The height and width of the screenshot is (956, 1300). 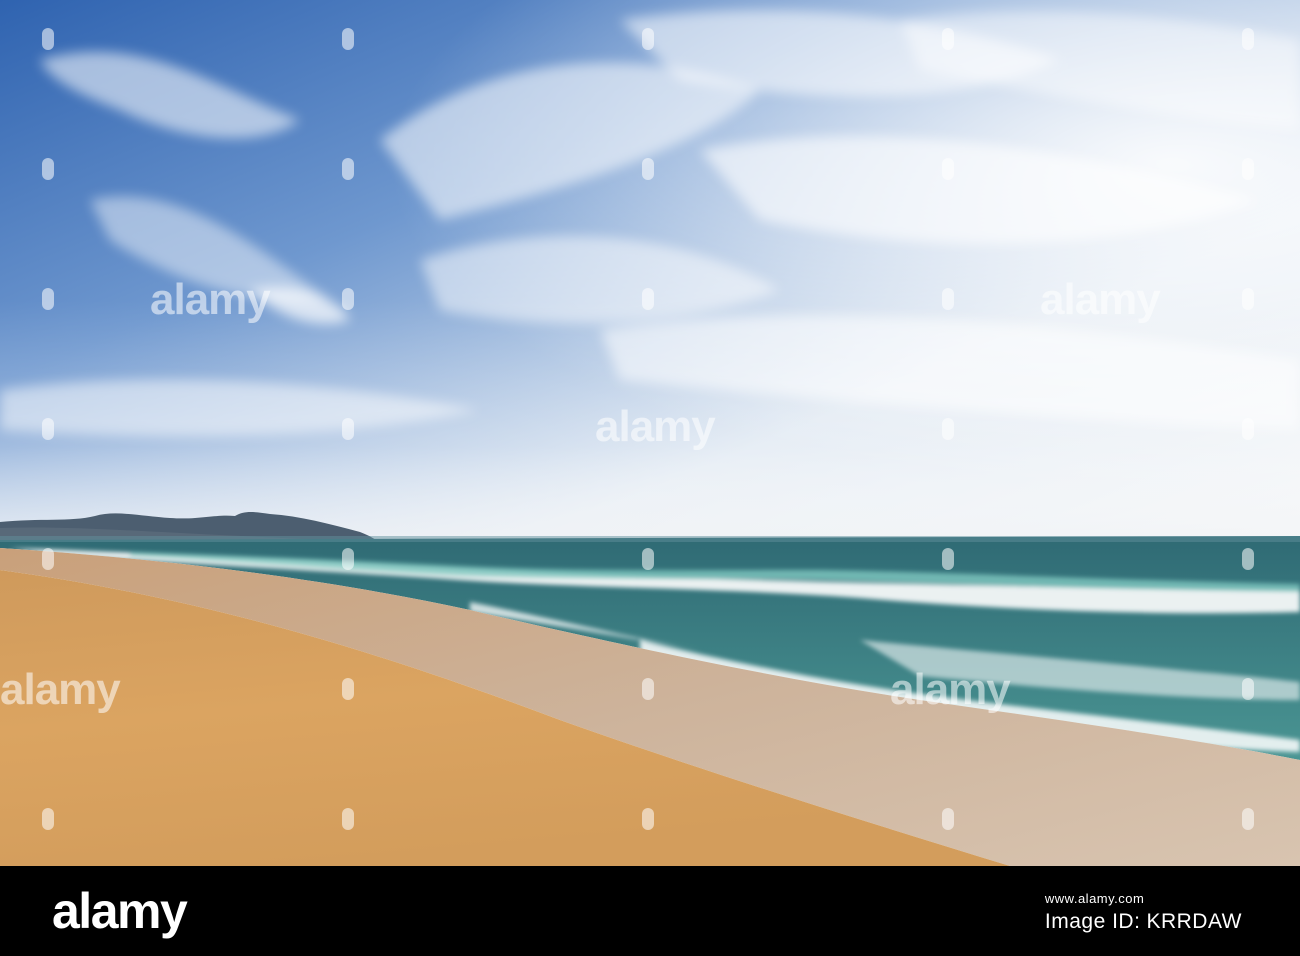 What do you see at coordinates (1143, 912) in the screenshot?
I see `image-id-block: www.alamy.com Image ID: KRRDAW` at bounding box center [1143, 912].